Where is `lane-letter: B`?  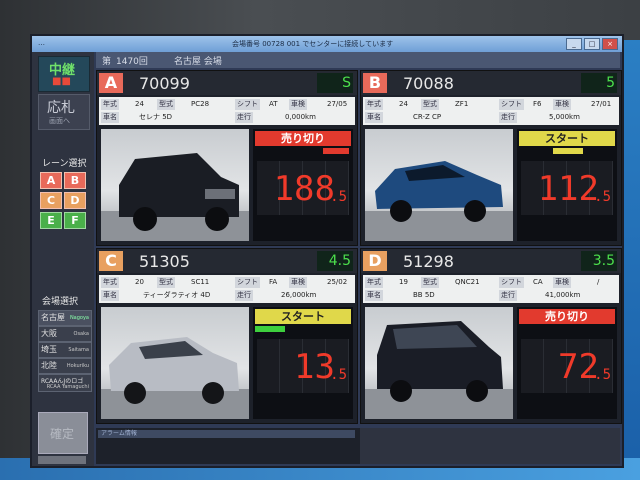
lane-letter: B is located at coordinates (375, 83).